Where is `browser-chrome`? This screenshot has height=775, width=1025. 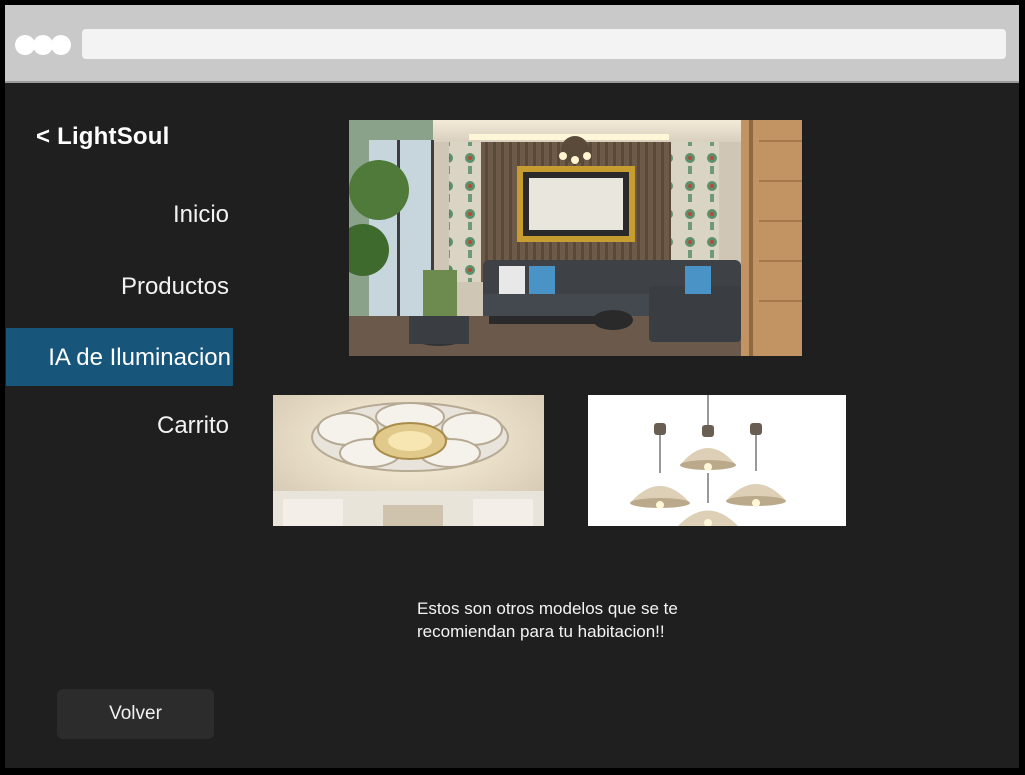 browser-chrome is located at coordinates (512, 44).